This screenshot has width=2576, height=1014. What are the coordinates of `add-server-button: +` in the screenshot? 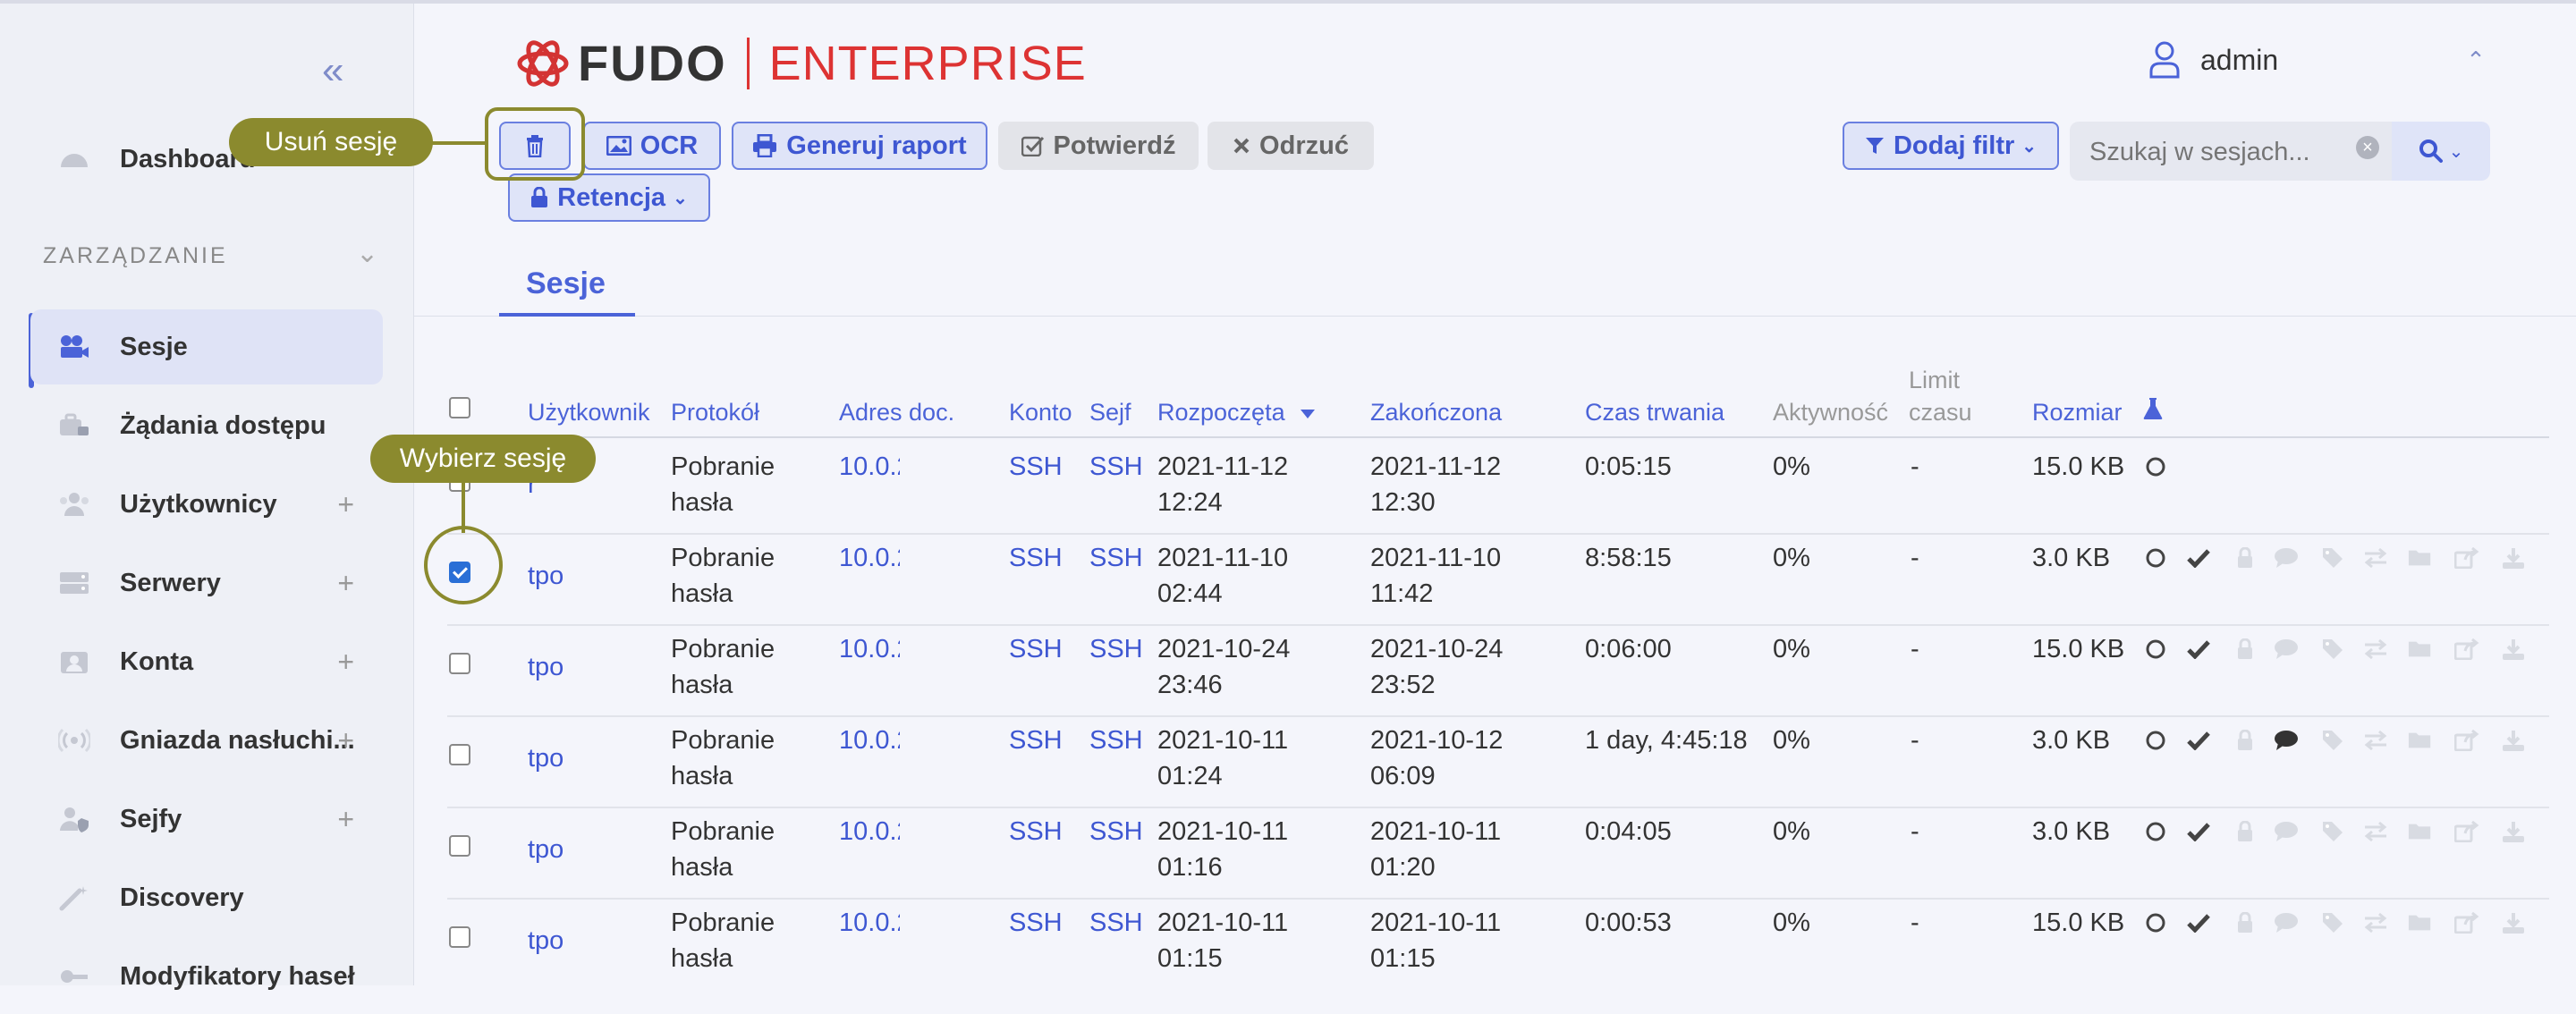 It's located at (345, 583).